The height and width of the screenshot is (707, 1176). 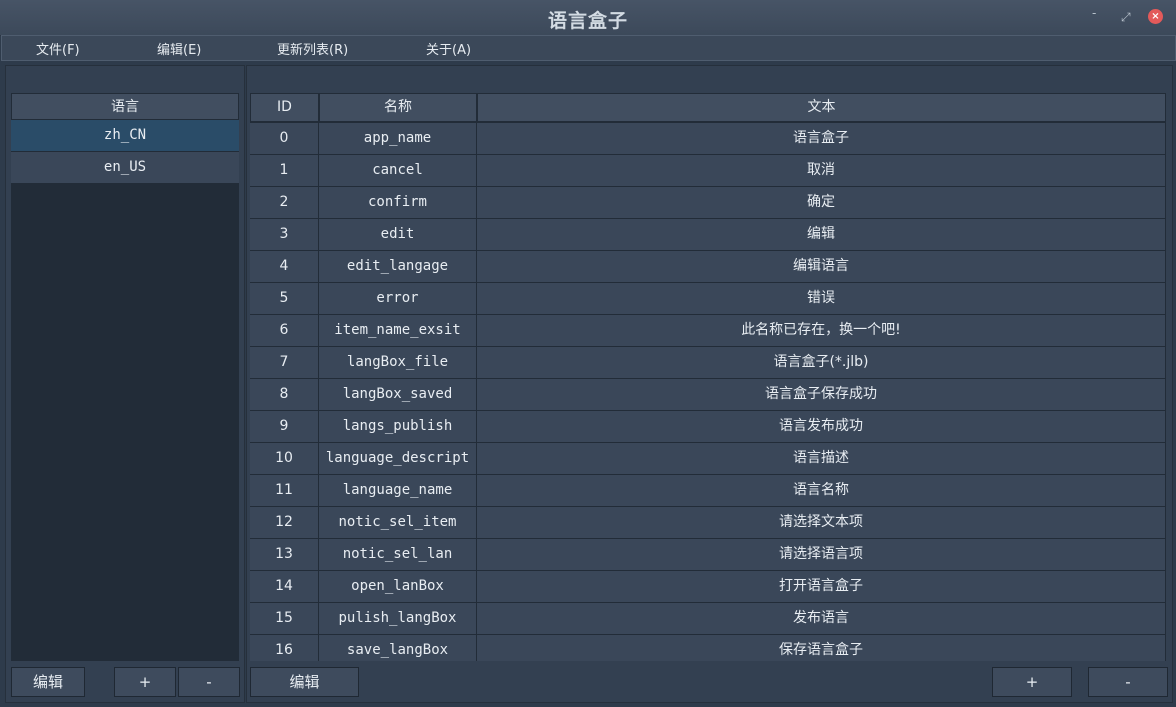 I want to click on table-row: 14 open_lanBox 打开语言盒子, so click(x=708, y=586).